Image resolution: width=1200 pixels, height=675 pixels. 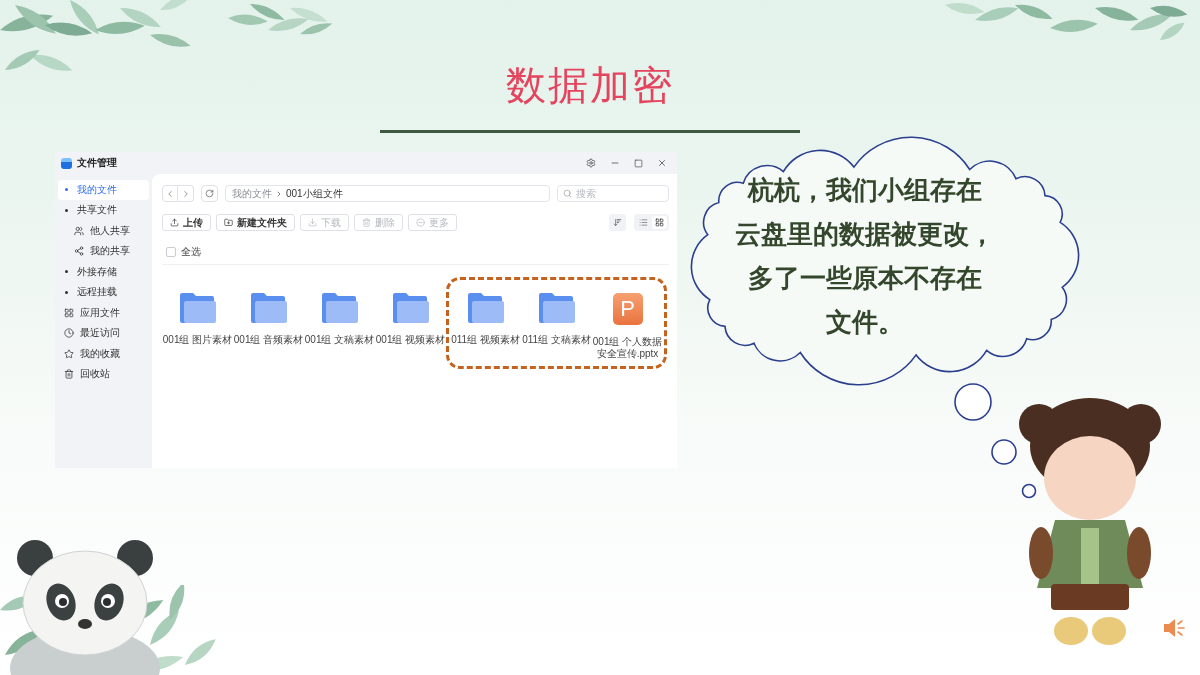 What do you see at coordinates (103, 354) in the screenshot?
I see `sidebar-item: 我的收藏` at bounding box center [103, 354].